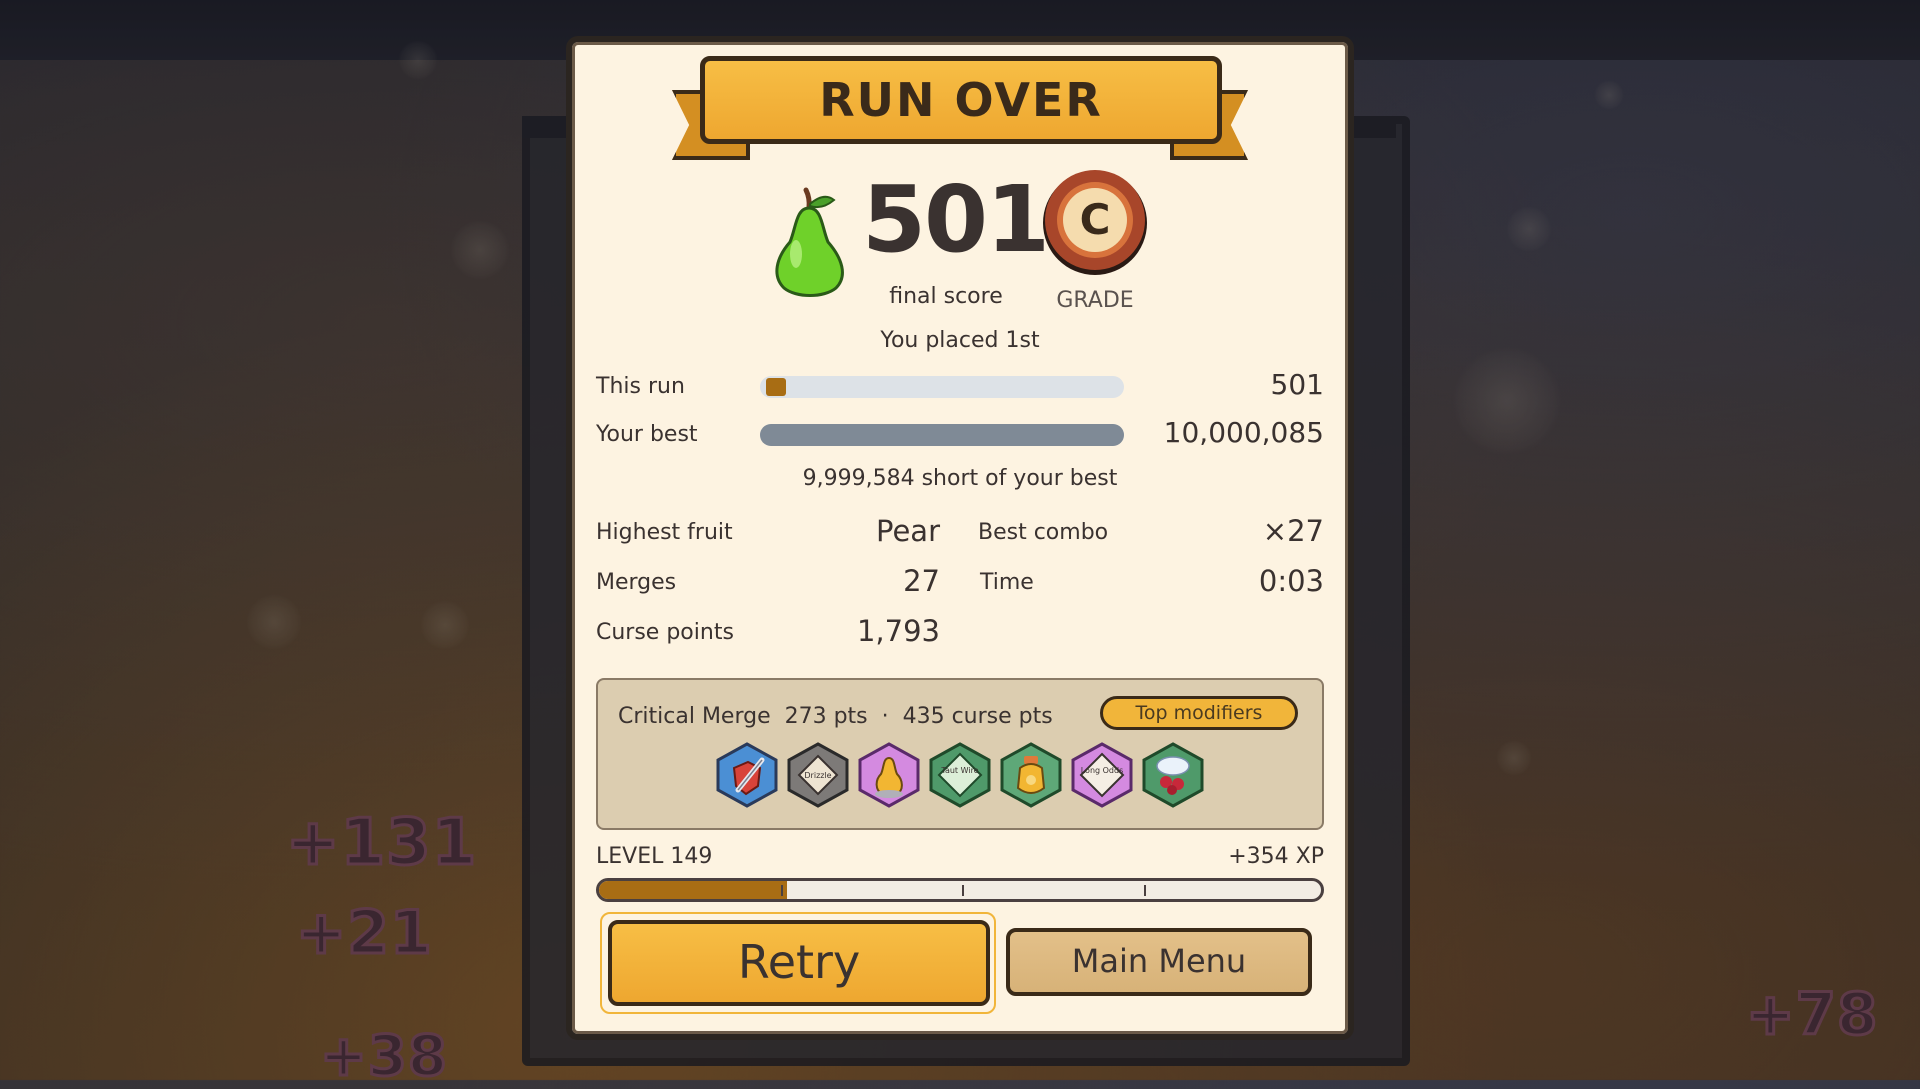 This screenshot has width=1920, height=1089. I want to click on drizzle-icon: Drizzle, so click(818, 775).